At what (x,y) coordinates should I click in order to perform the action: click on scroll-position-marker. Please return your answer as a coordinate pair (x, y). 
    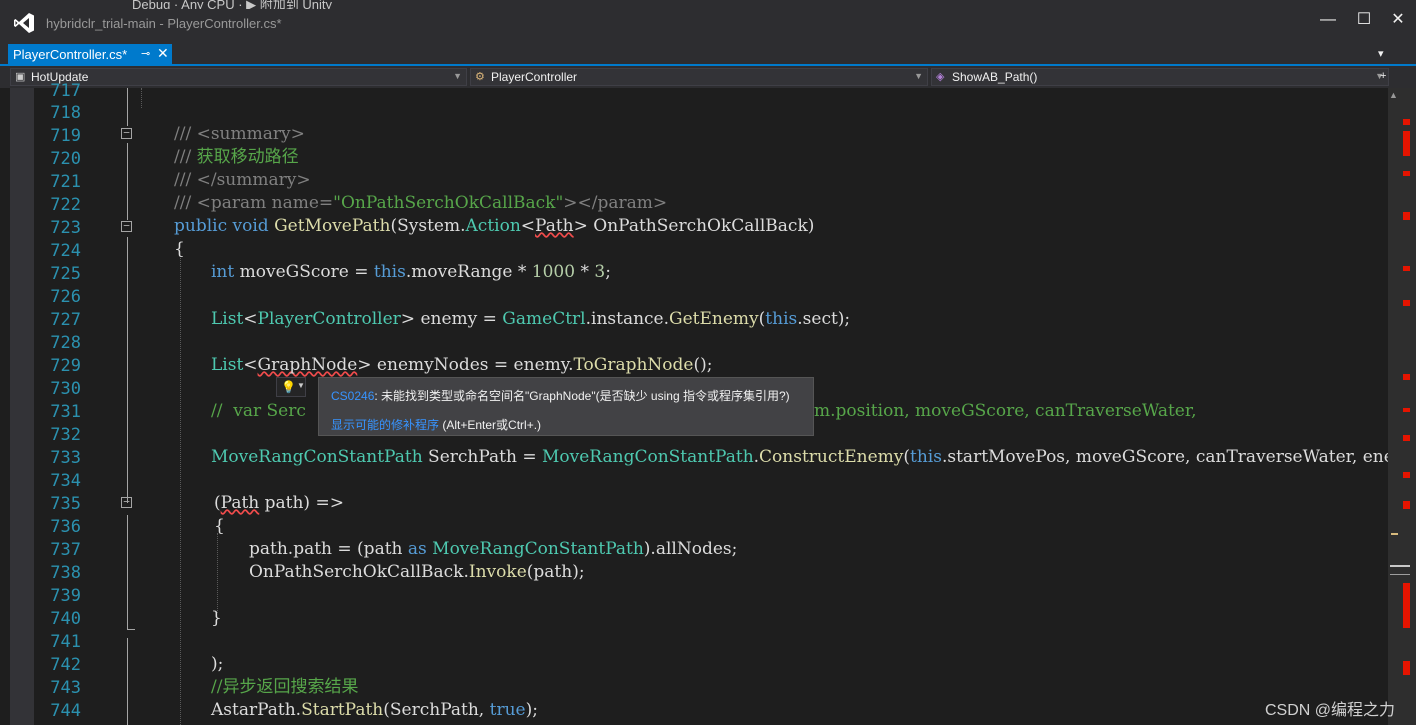
    Looking at the image, I should click on (1400, 566).